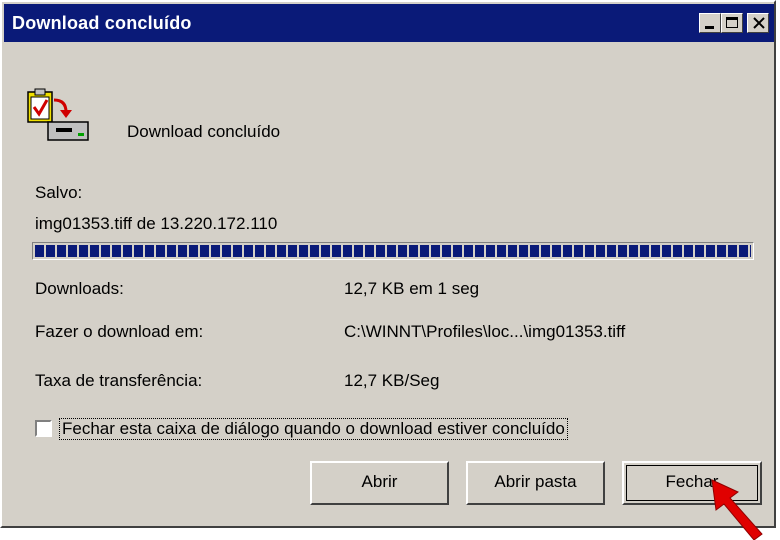 This screenshot has height=540, width=780. What do you see at coordinates (79, 288) in the screenshot?
I see `downloads-label: Downloads:` at bounding box center [79, 288].